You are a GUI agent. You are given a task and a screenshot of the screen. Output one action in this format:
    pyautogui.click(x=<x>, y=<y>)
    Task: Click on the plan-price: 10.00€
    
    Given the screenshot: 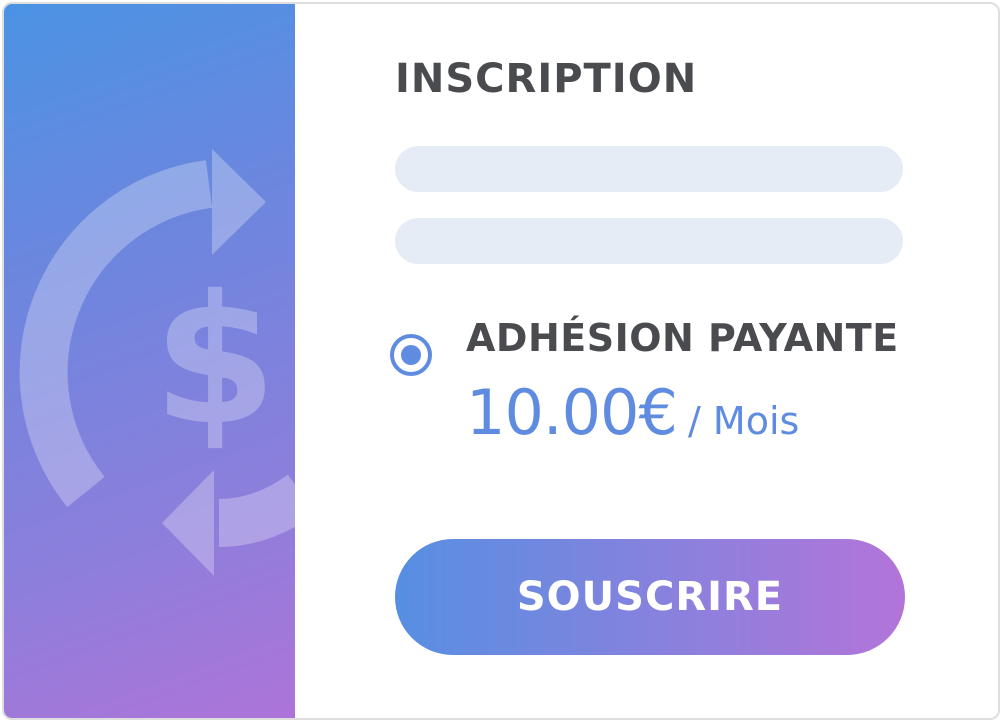 What is the action you would take?
    pyautogui.click(x=572, y=412)
    